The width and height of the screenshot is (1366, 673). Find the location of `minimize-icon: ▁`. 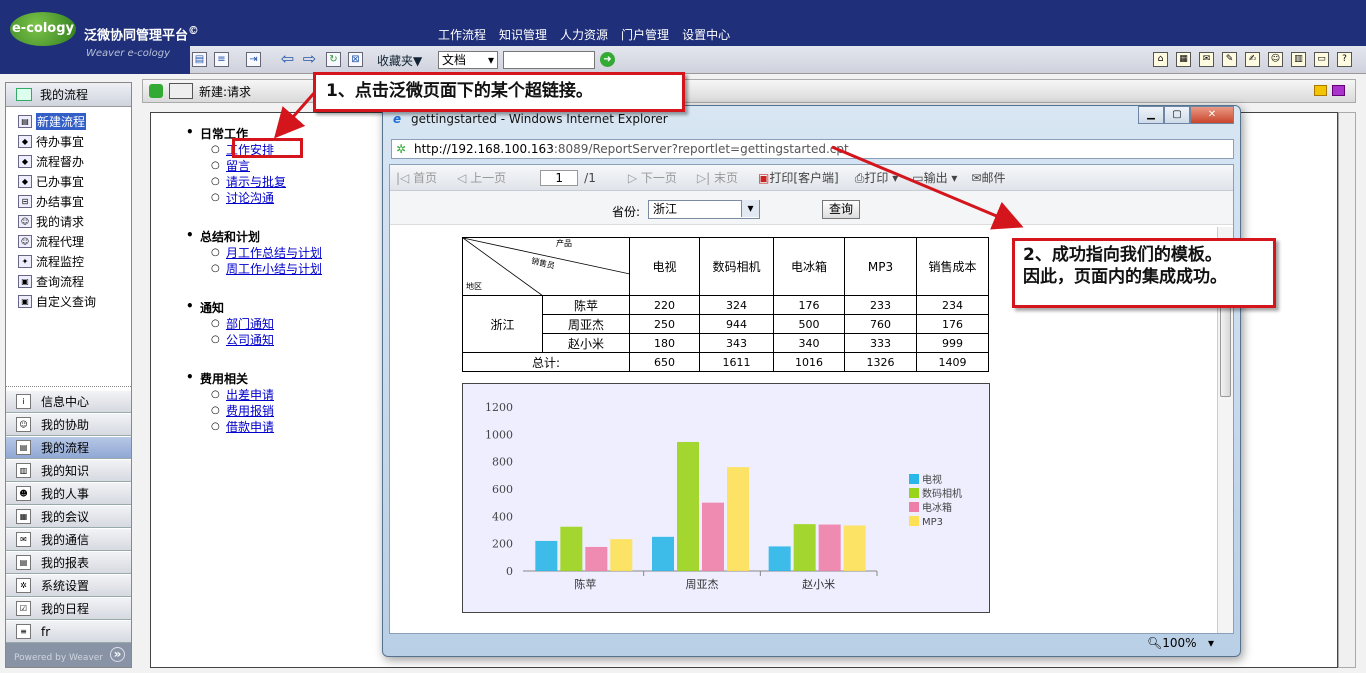

minimize-icon: ▁ is located at coordinates (1151, 115).